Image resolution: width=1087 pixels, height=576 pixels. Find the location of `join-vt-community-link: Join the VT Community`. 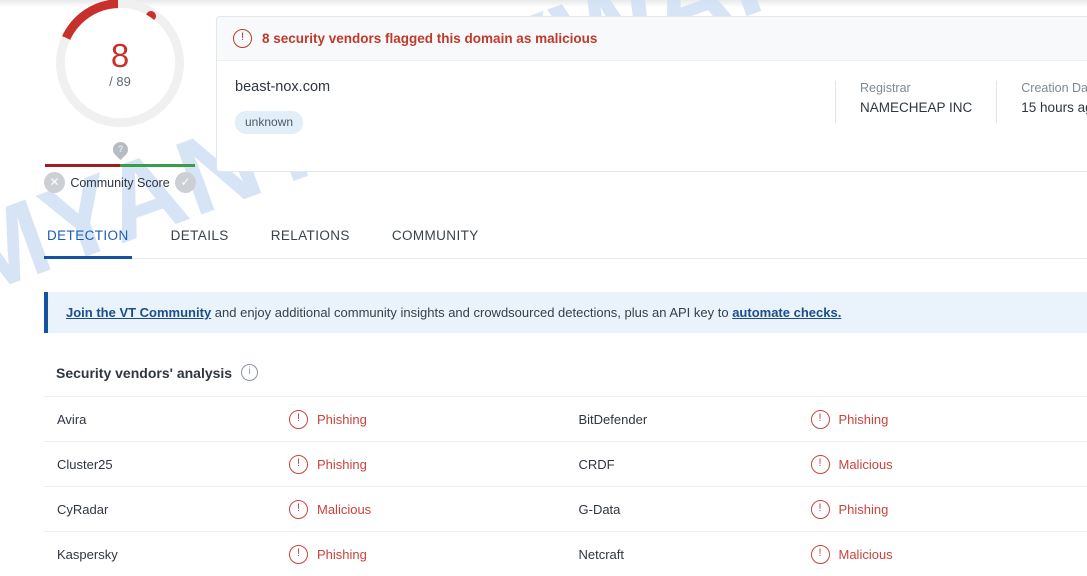

join-vt-community-link: Join the VT Community is located at coordinates (138, 312).